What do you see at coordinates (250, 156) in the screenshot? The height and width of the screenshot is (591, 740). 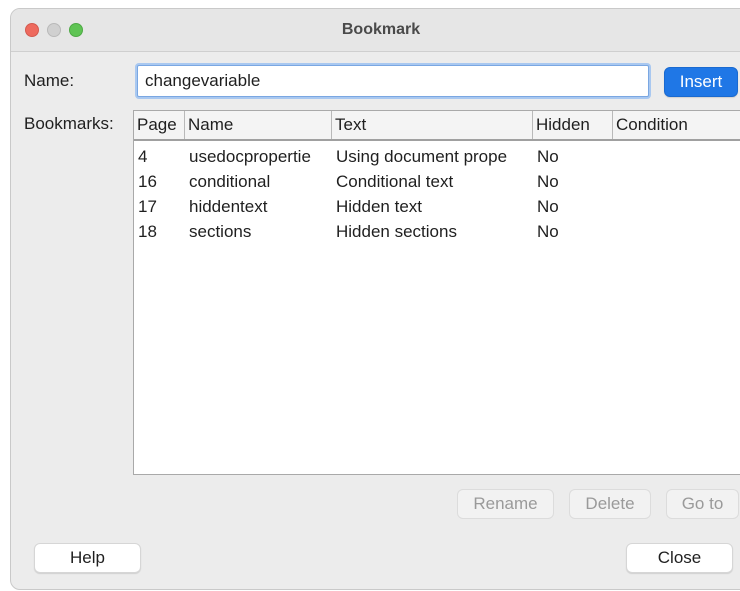 I see `cell-name: usedocpropertie` at bounding box center [250, 156].